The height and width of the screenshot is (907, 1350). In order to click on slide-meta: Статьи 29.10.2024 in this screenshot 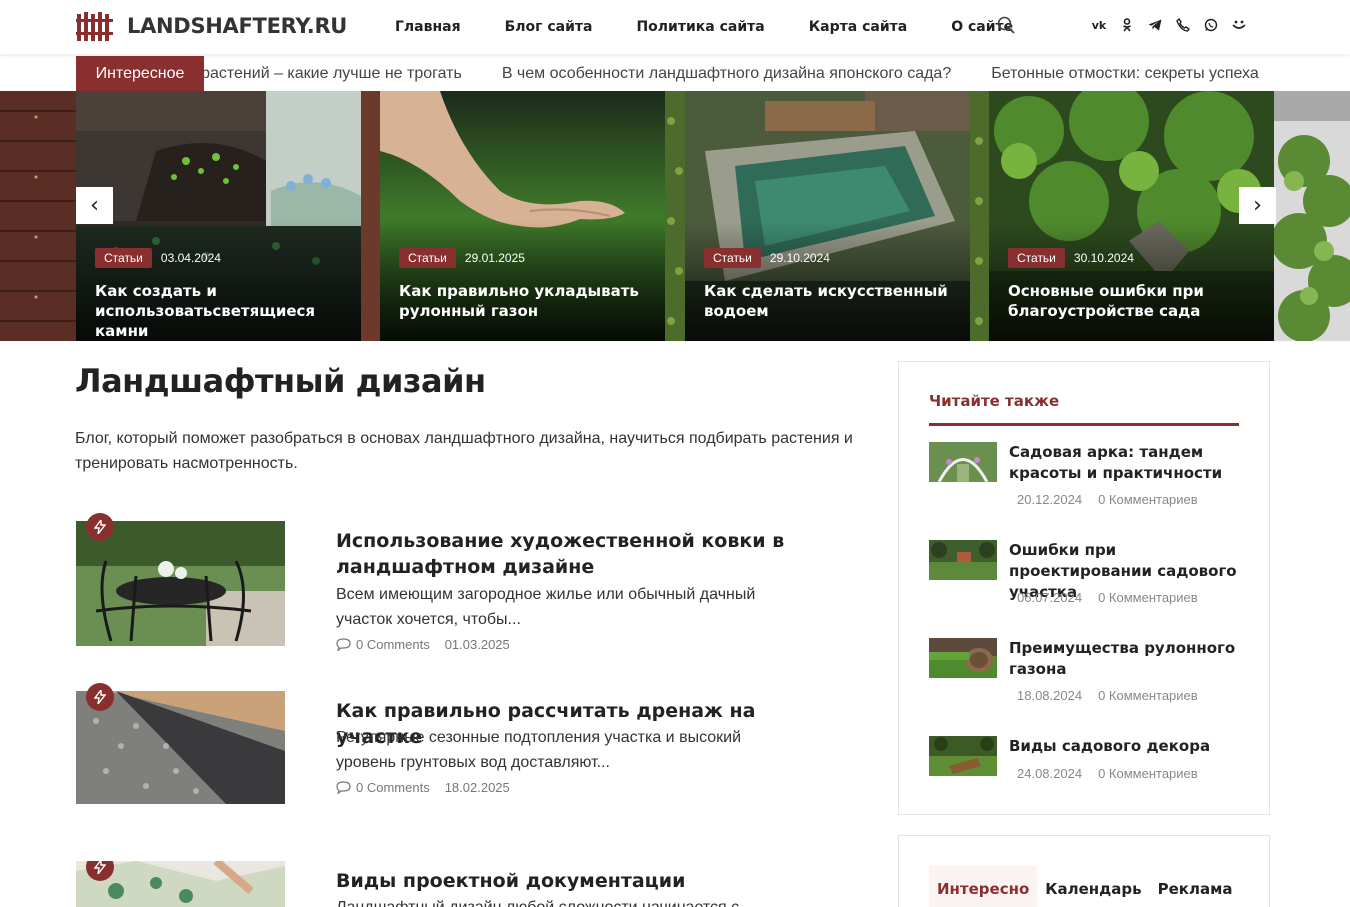, I will do `click(767, 258)`.